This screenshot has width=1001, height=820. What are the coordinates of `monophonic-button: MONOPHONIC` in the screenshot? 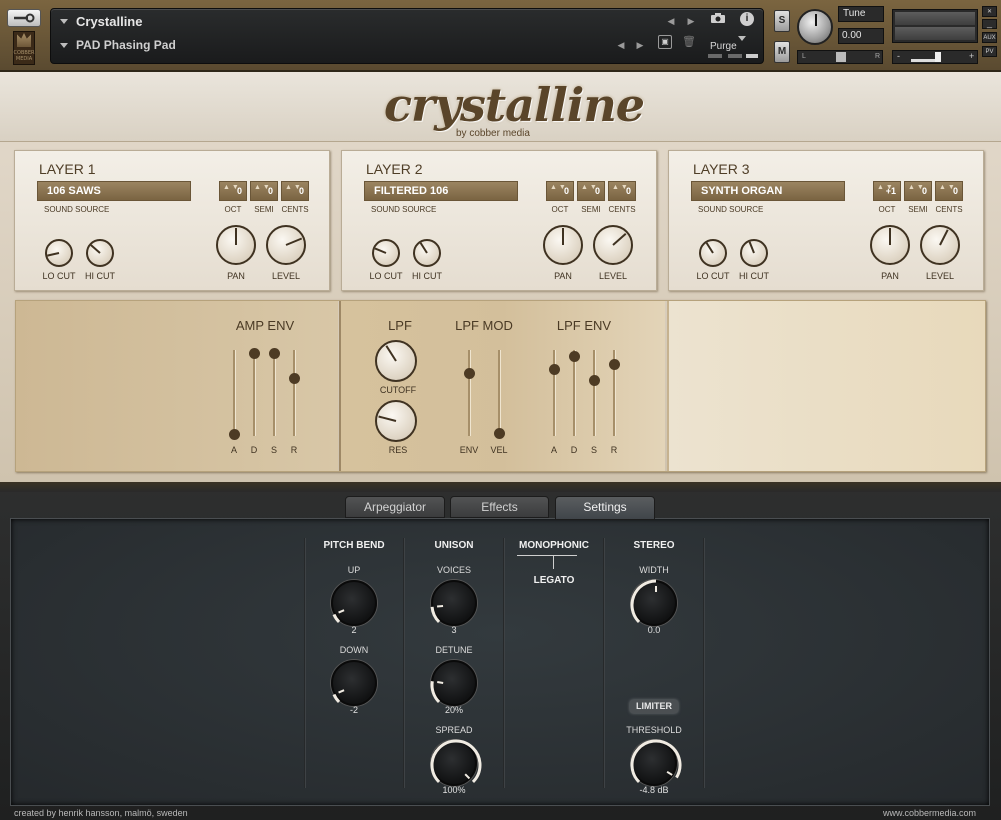 It's located at (554, 545).